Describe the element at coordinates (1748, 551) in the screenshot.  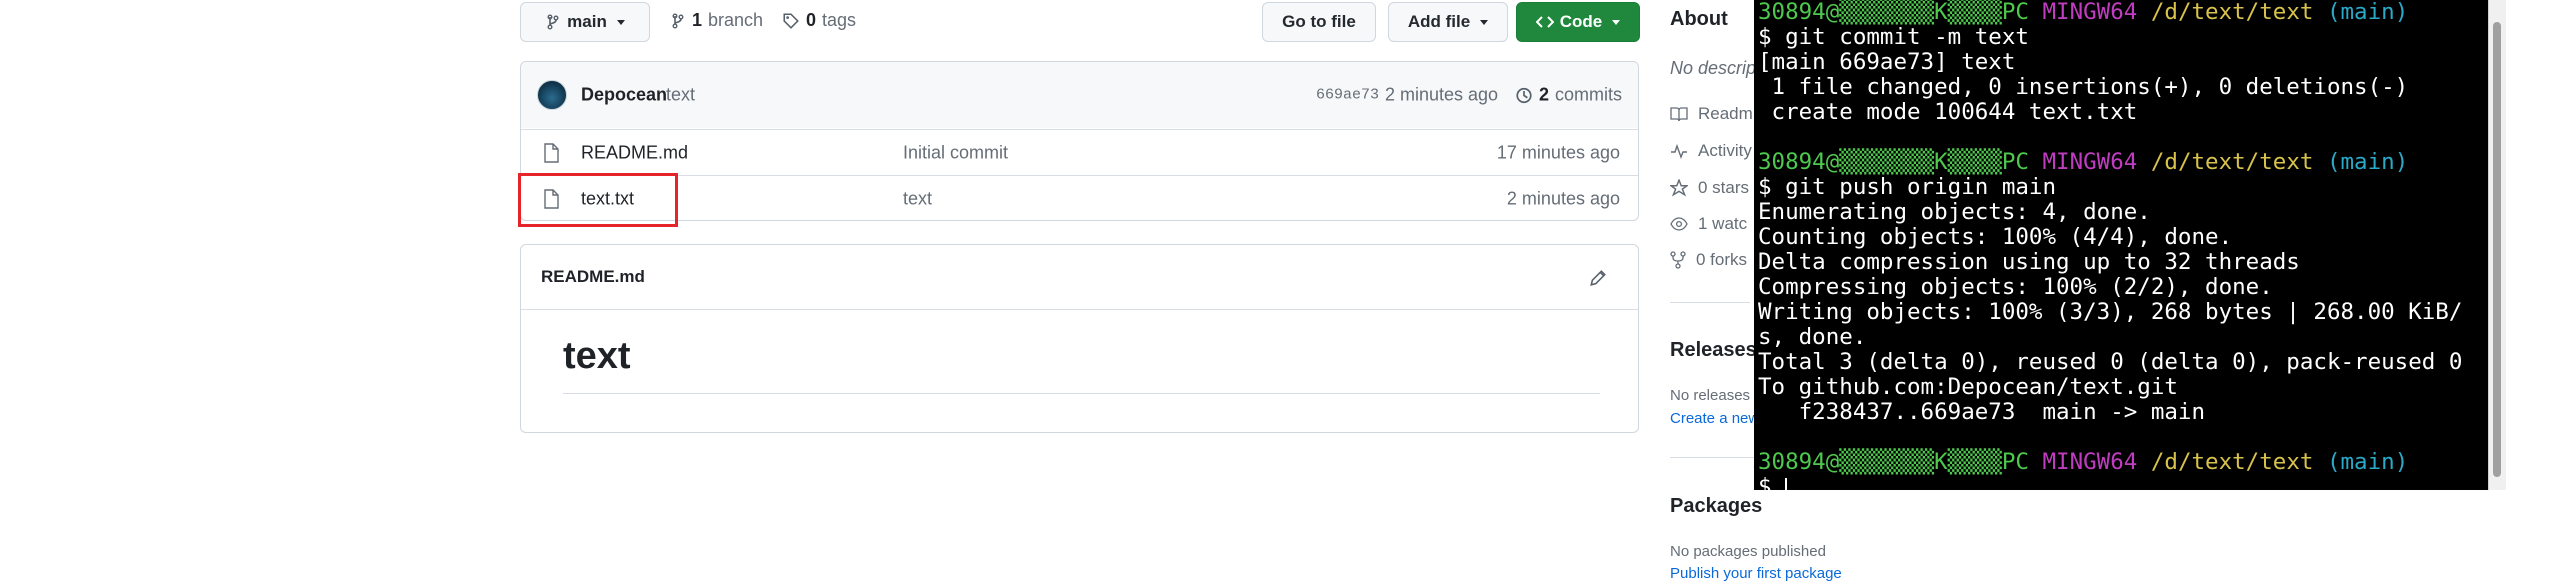
I see `no-packages-text: No packages published` at that location.